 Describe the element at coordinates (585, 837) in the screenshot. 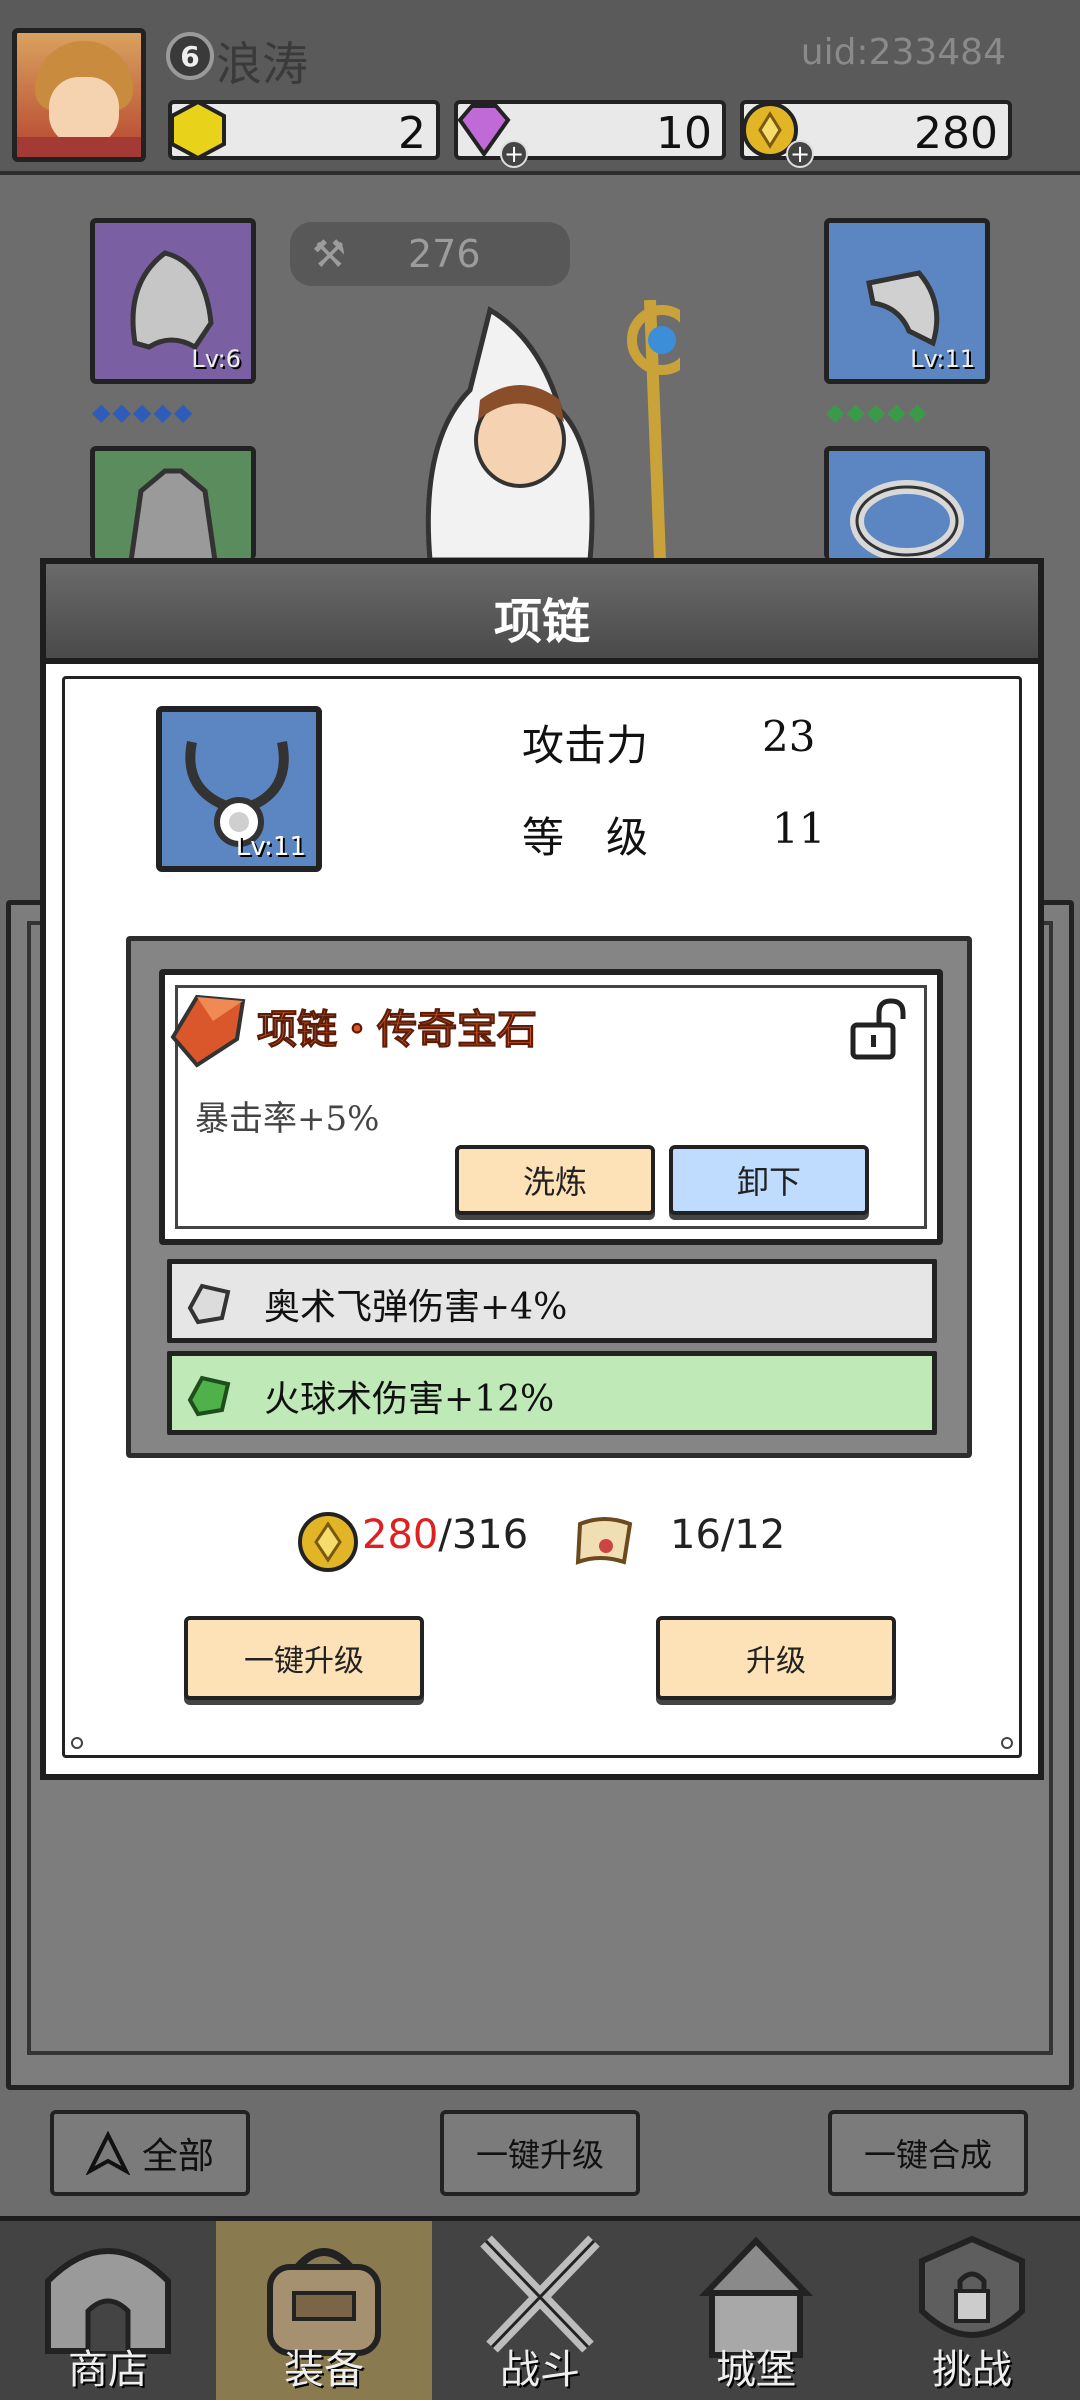

I see `level-stat-label: 等 级` at that location.